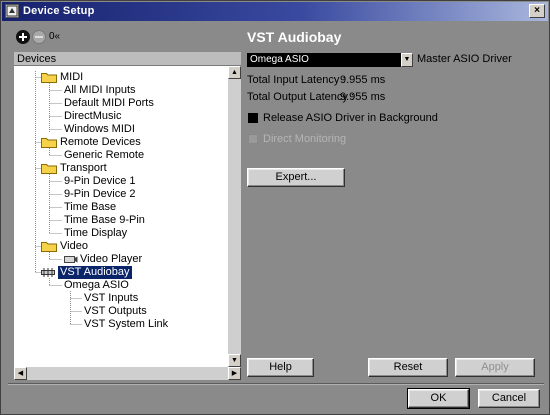  Describe the element at coordinates (330, 60) in the screenshot. I see `master-asio-driver-select: Omega ASIO ▼` at that location.